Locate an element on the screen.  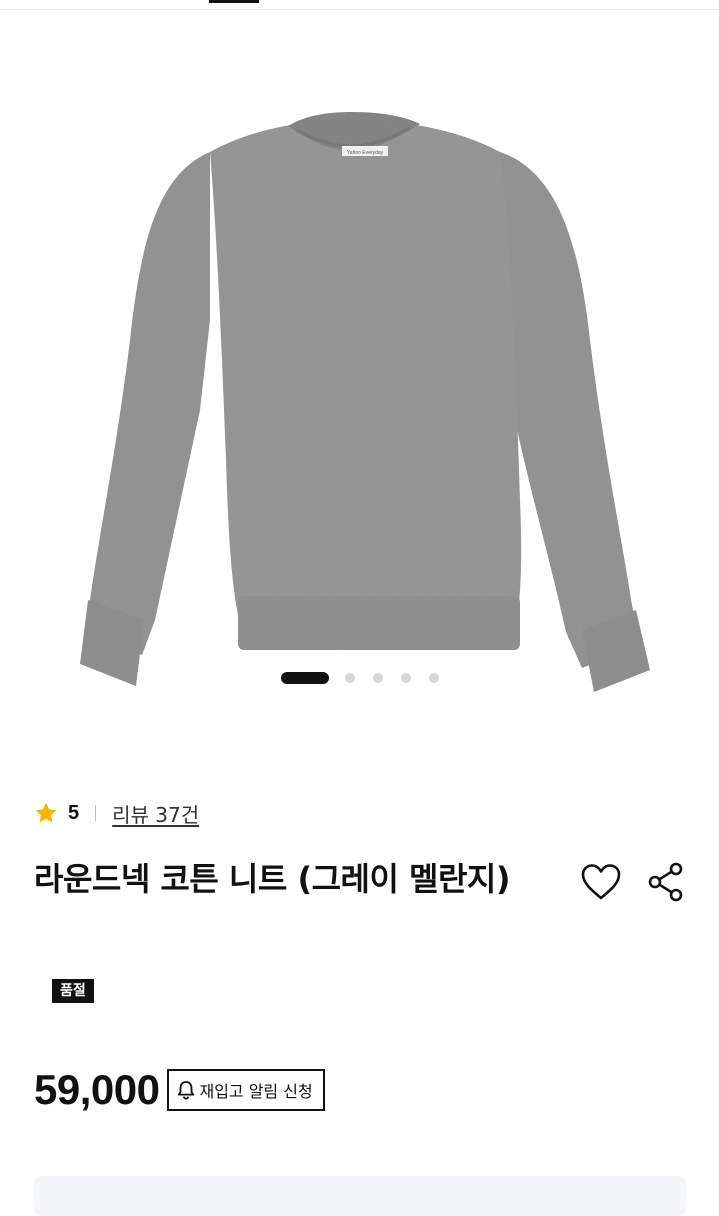
product-price: 59,000 is located at coordinates (97, 1089).